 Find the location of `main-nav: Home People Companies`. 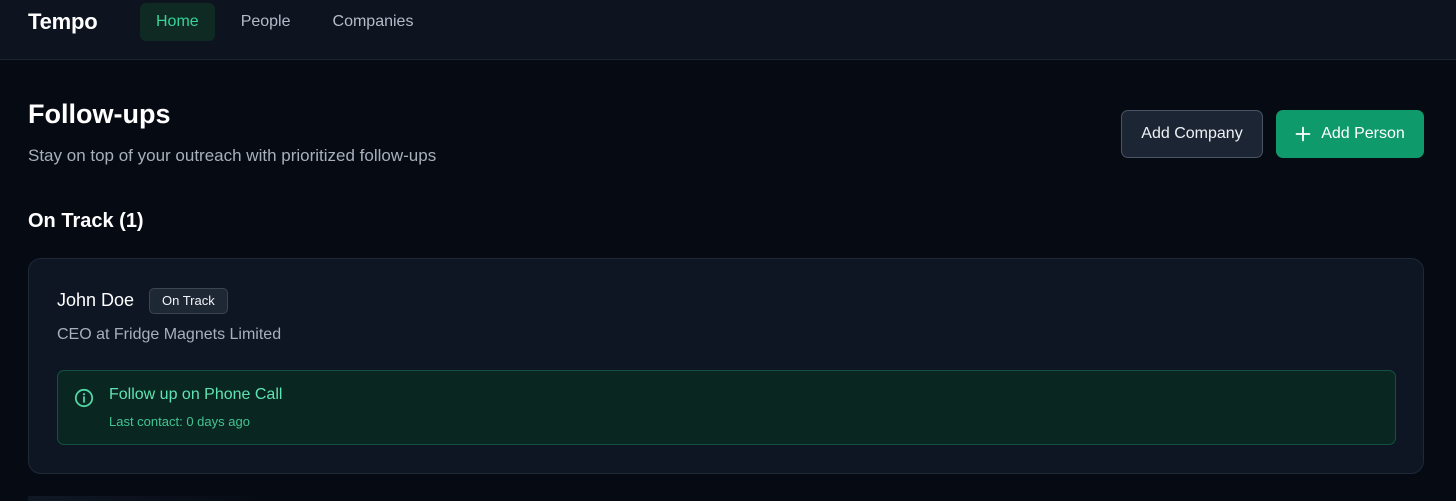

main-nav: Home People Companies is located at coordinates (289, 22).